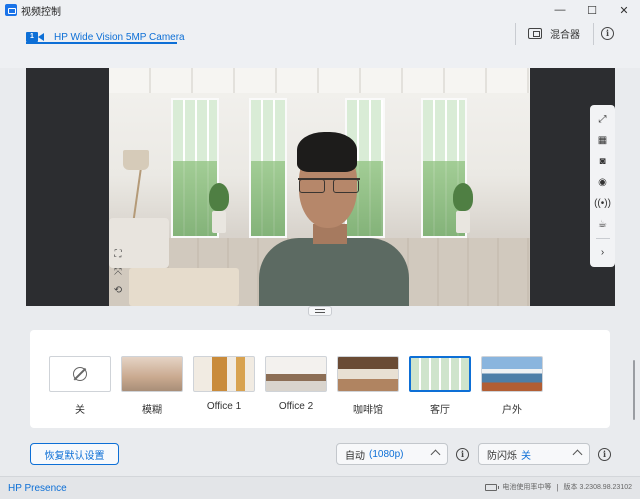  I want to click on camera-name: HP Wide Vision 5MP Camera, so click(119, 37).